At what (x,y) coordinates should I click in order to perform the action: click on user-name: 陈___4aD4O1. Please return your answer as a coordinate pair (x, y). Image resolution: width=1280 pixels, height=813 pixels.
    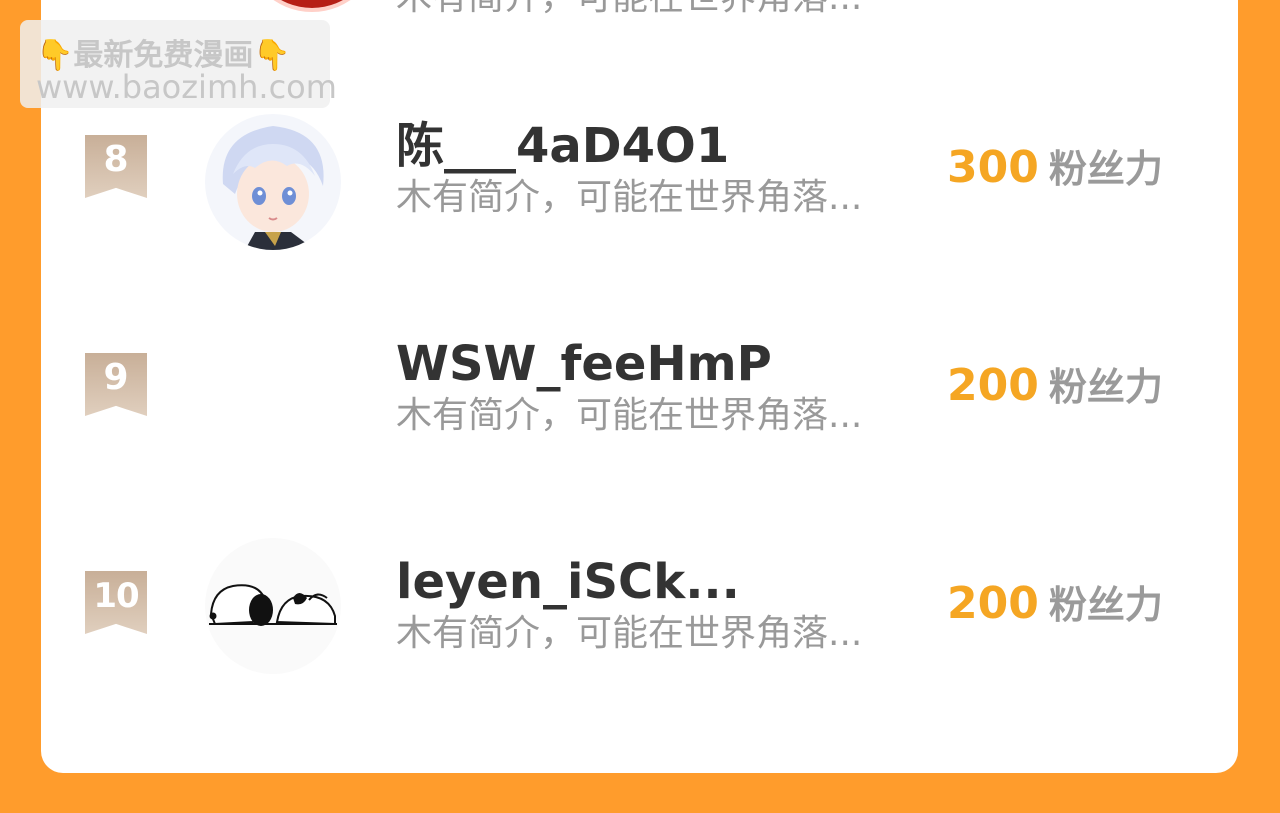
    Looking at the image, I should click on (562, 146).